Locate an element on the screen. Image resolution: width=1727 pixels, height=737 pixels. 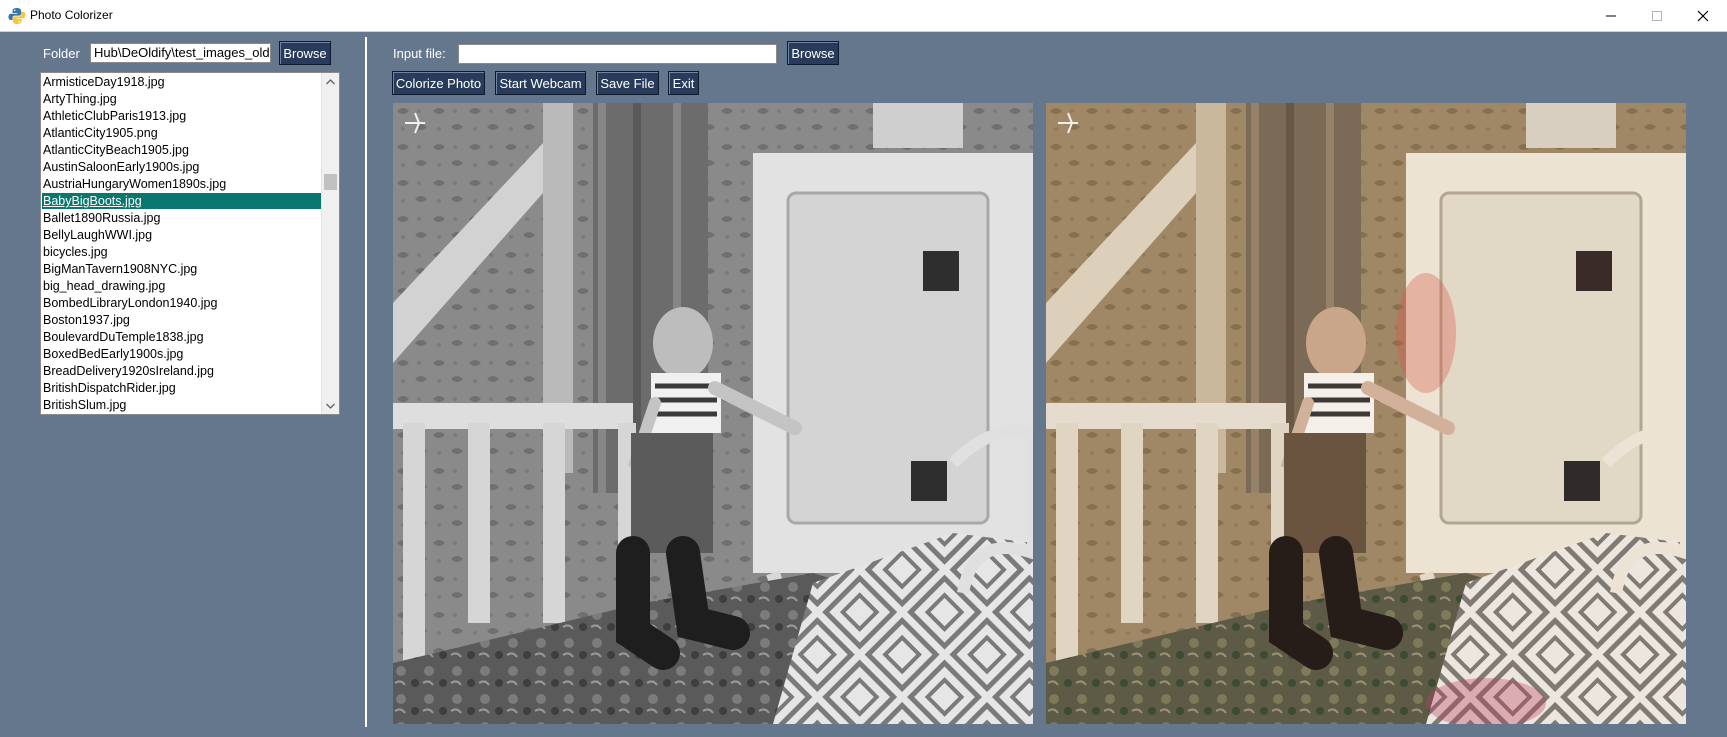
close-button is located at coordinates (1703, 15).